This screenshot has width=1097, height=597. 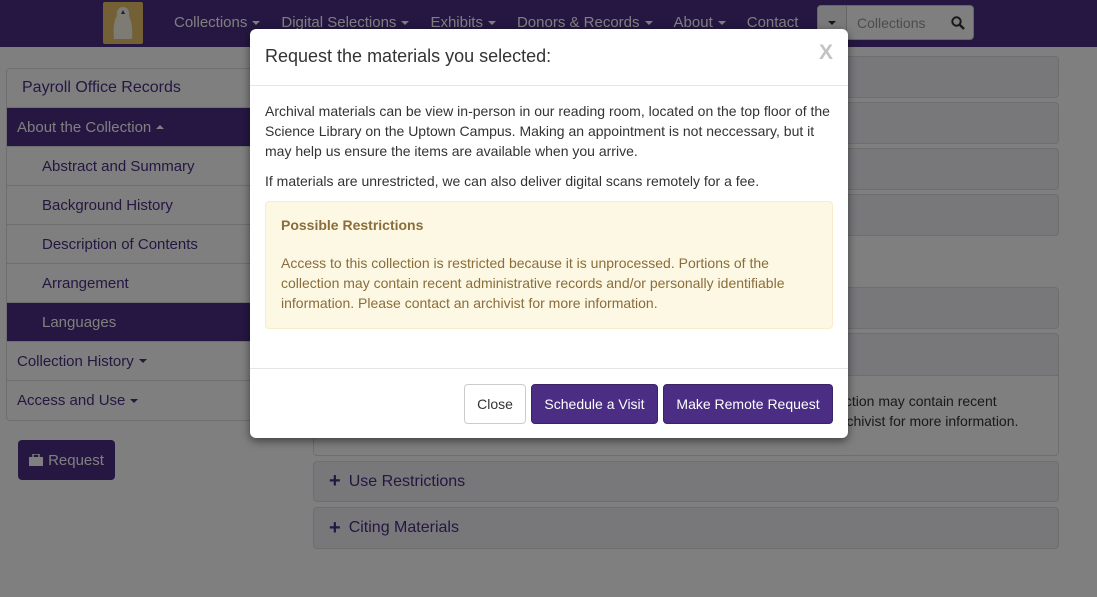 I want to click on remote-request-button: Make Remote Request, so click(x=748, y=404).